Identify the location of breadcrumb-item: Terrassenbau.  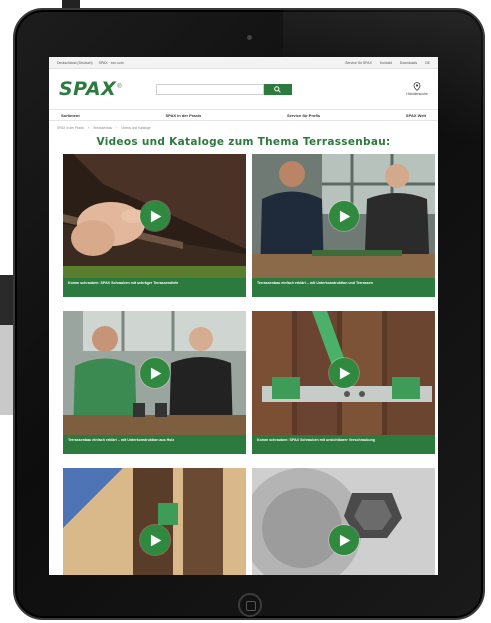
(102, 128).